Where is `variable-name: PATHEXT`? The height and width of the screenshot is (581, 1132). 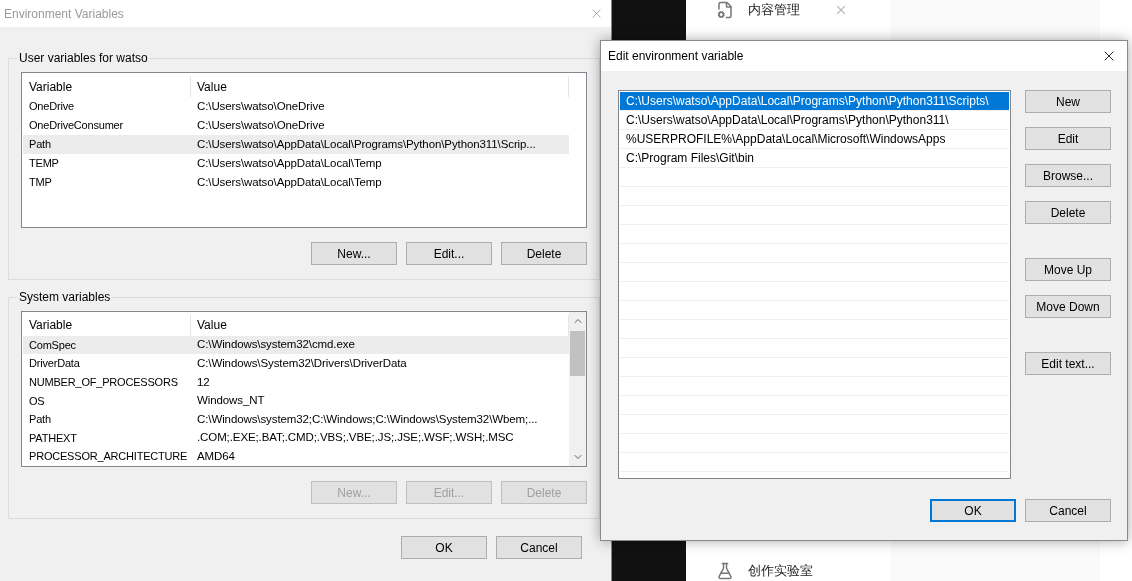
variable-name: PATHEXT is located at coordinates (53, 438).